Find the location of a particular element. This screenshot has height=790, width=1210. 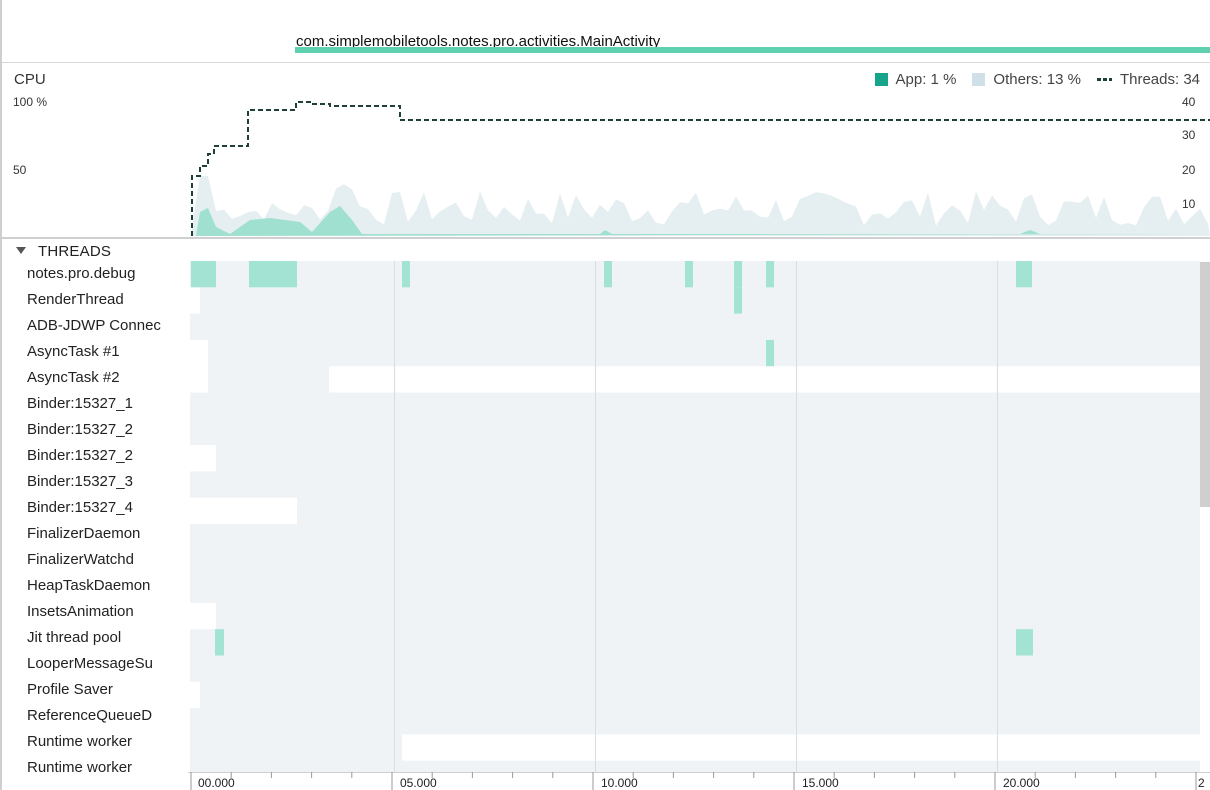

cpu-title: CPU is located at coordinates (30, 79).